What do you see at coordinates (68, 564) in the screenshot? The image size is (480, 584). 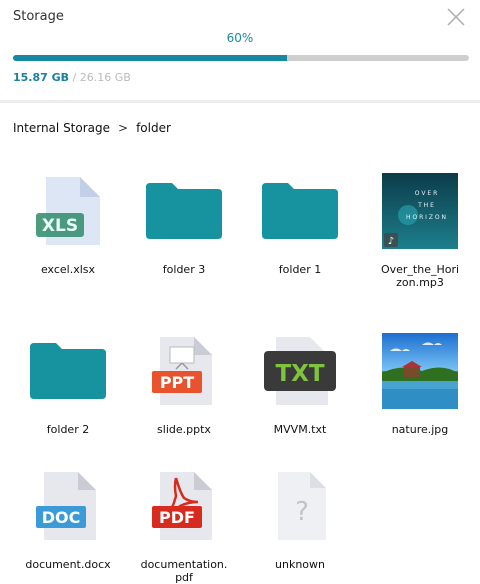 I see `file-name: document.docx` at bounding box center [68, 564].